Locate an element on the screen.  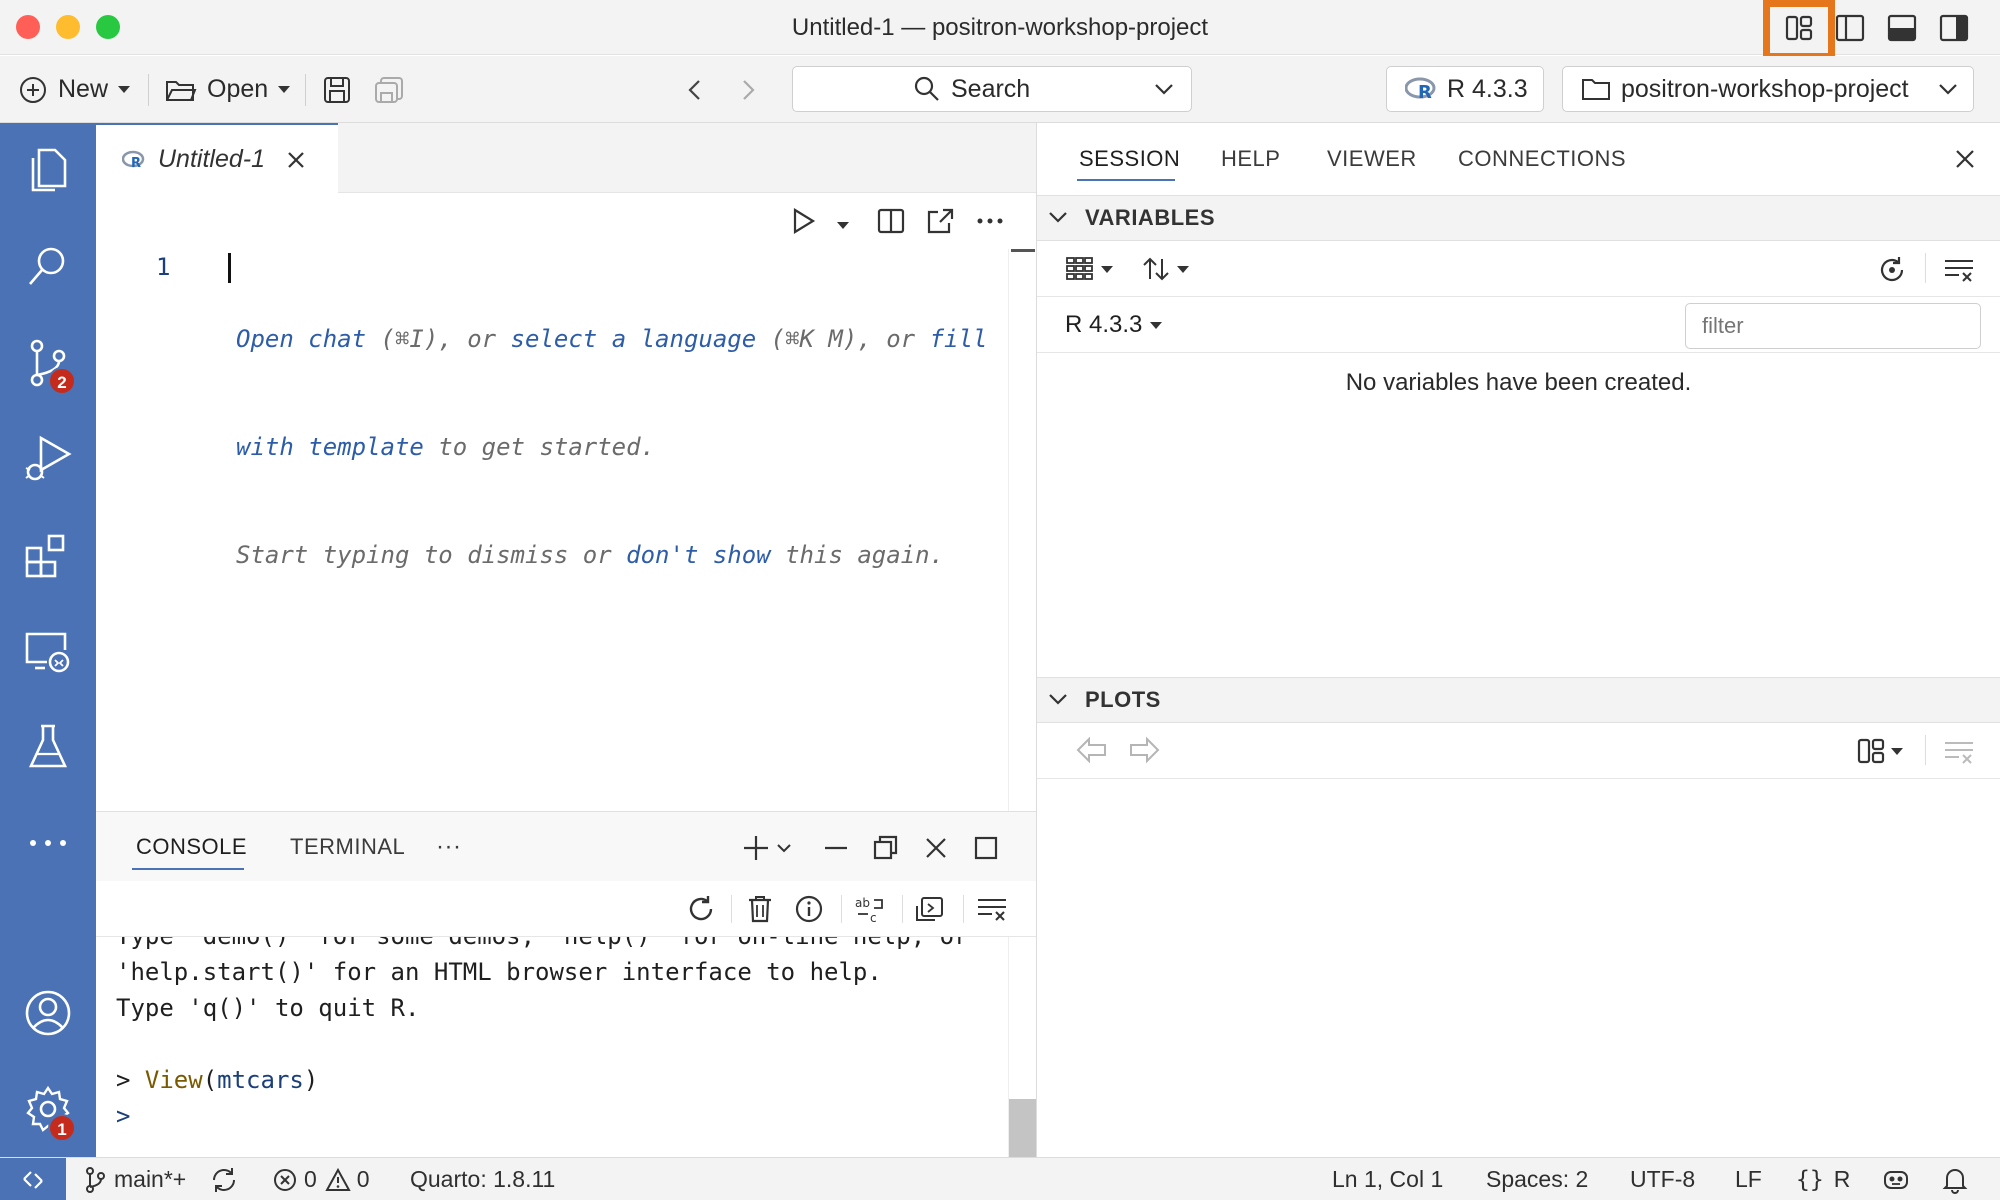
scrollbar-thumb is located at coordinates (1022, 1128).